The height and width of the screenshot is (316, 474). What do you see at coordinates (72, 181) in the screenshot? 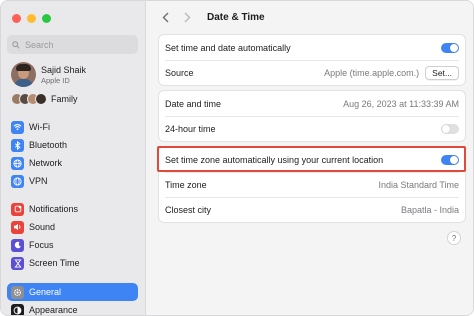
I see `sidebar-item-vpn: VPN` at bounding box center [72, 181].